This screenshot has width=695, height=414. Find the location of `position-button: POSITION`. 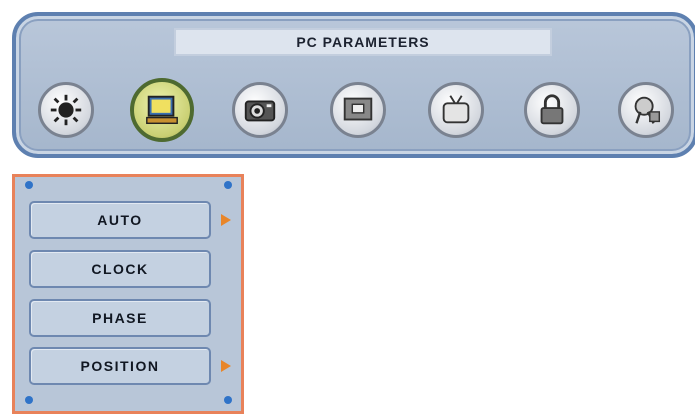

position-button: POSITION is located at coordinates (120, 366).